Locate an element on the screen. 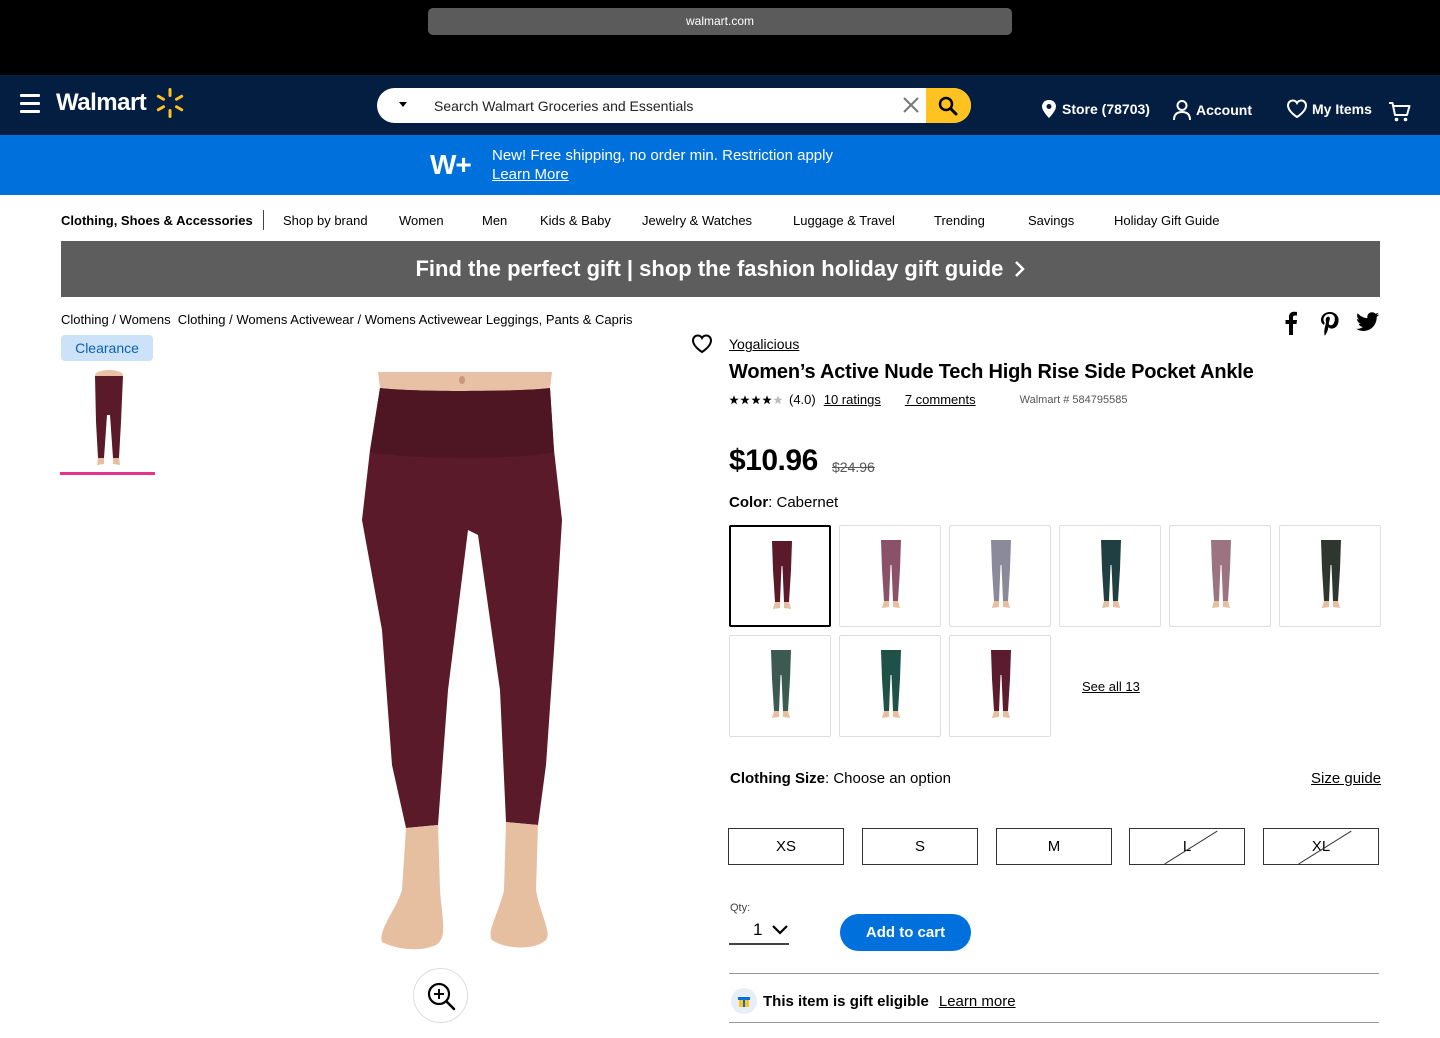 This screenshot has width=1440, height=1038. color-value: : Cabernet is located at coordinates (803, 502).